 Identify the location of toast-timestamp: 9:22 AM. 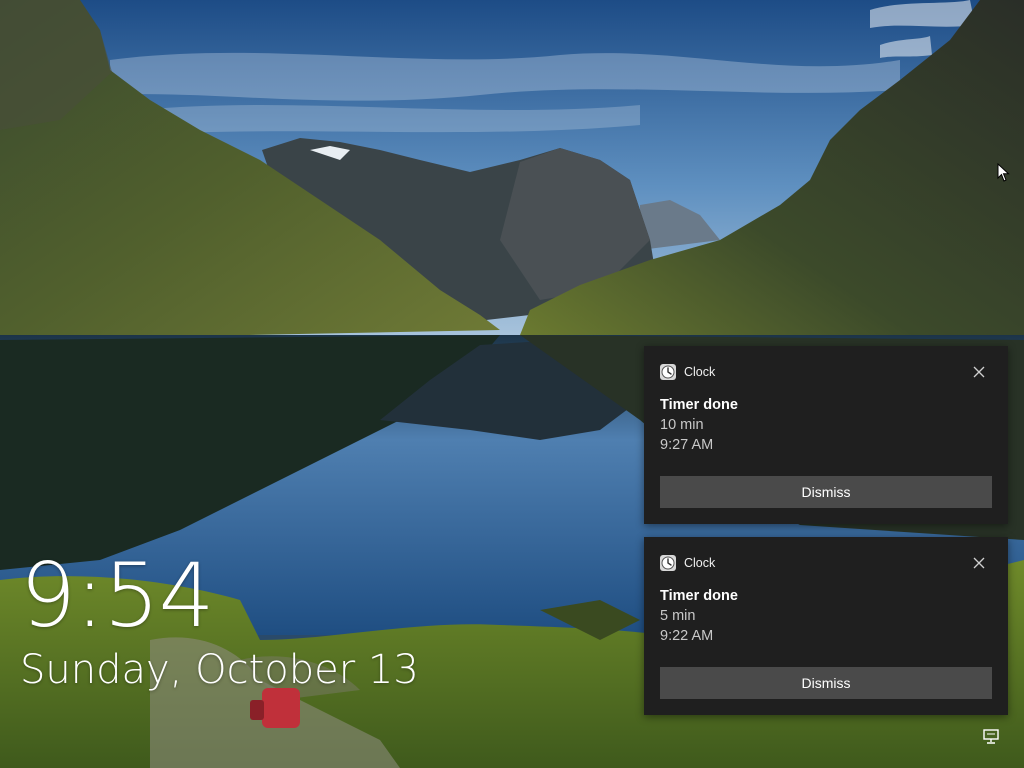
(687, 636).